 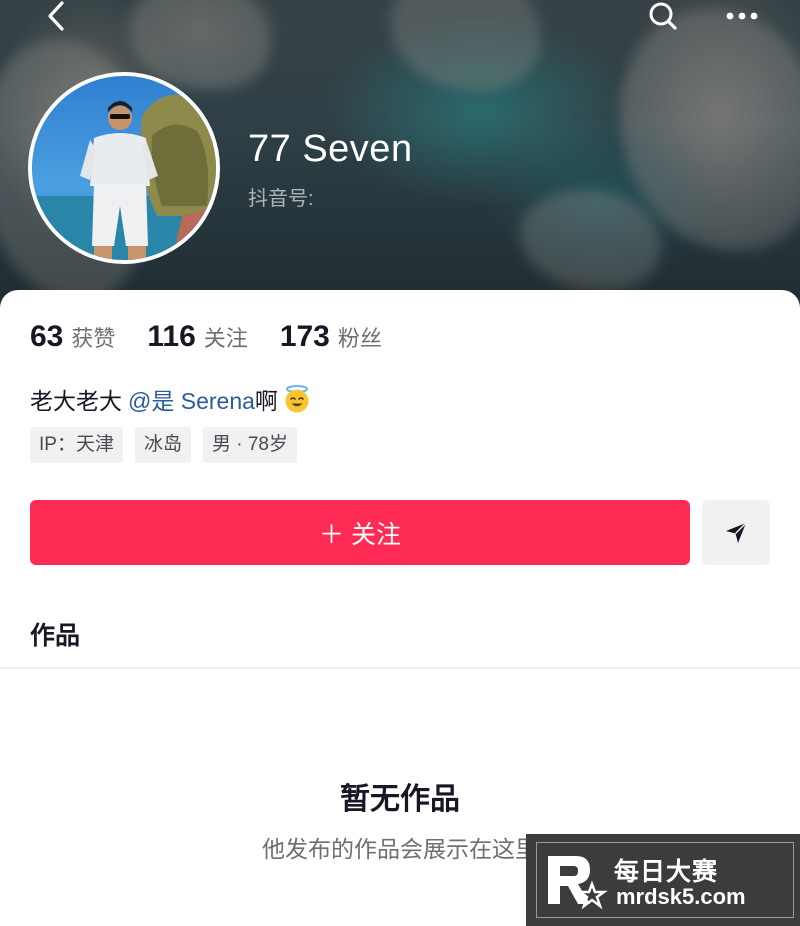 I want to click on tab-works: 作品, so click(x=55, y=634).